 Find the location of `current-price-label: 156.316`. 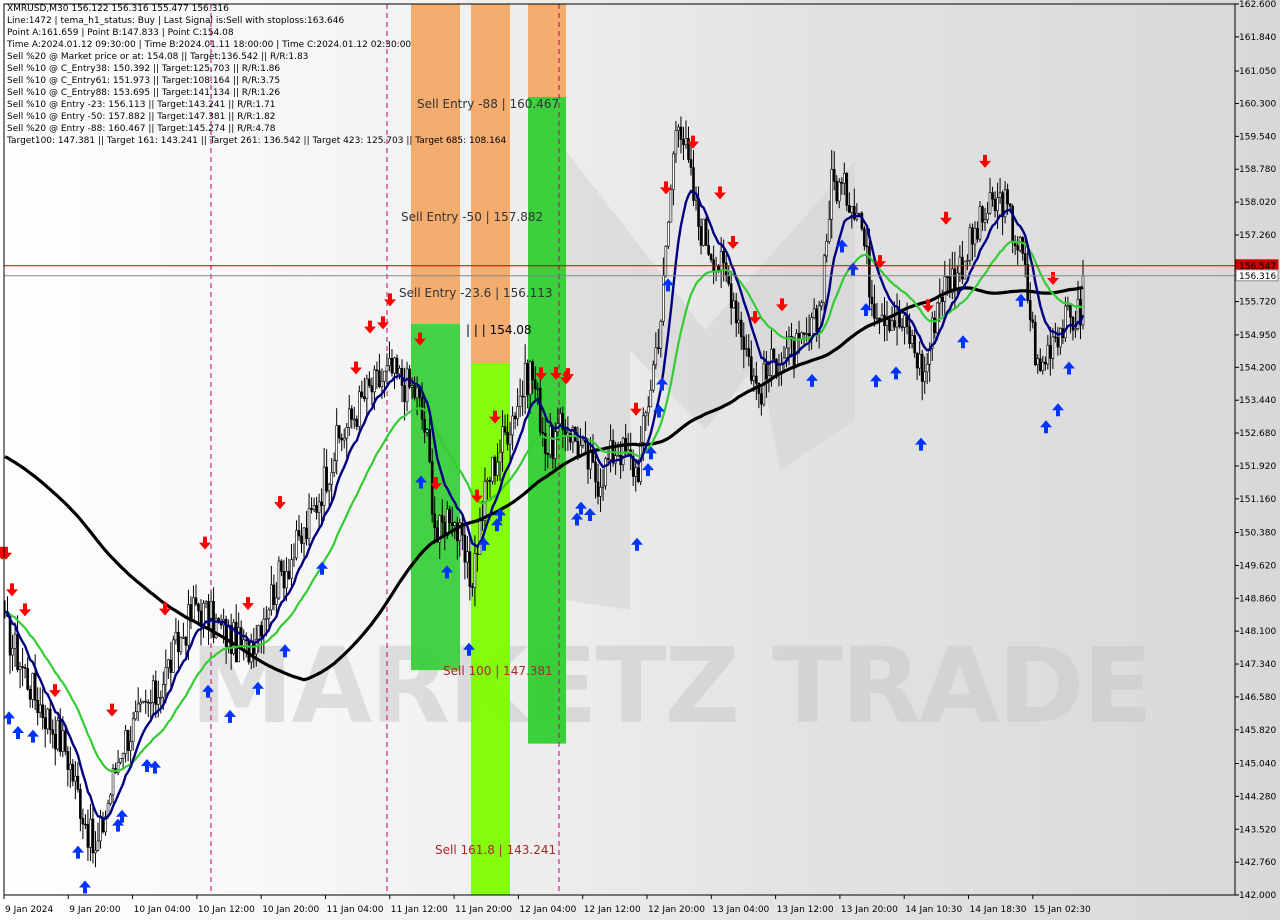

current-price-label: 156.316 is located at coordinates (1257, 277).